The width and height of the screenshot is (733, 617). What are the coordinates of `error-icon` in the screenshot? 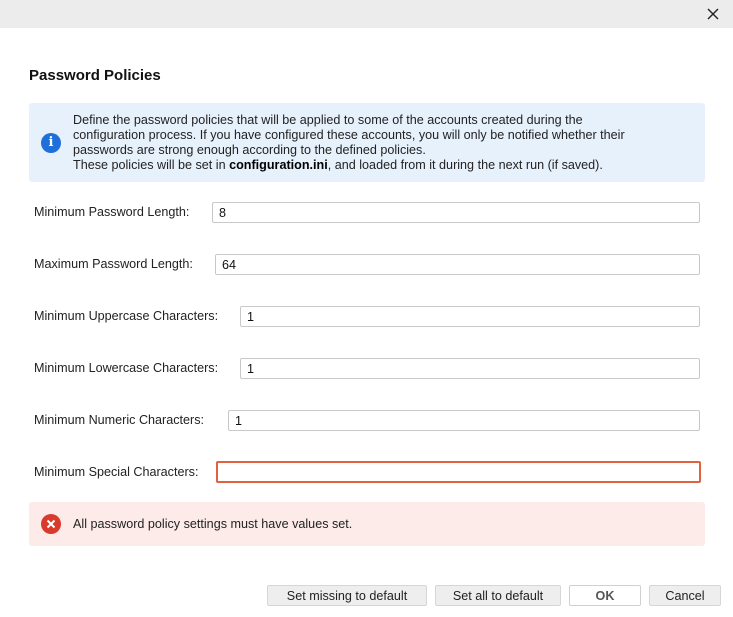 It's located at (51, 524).